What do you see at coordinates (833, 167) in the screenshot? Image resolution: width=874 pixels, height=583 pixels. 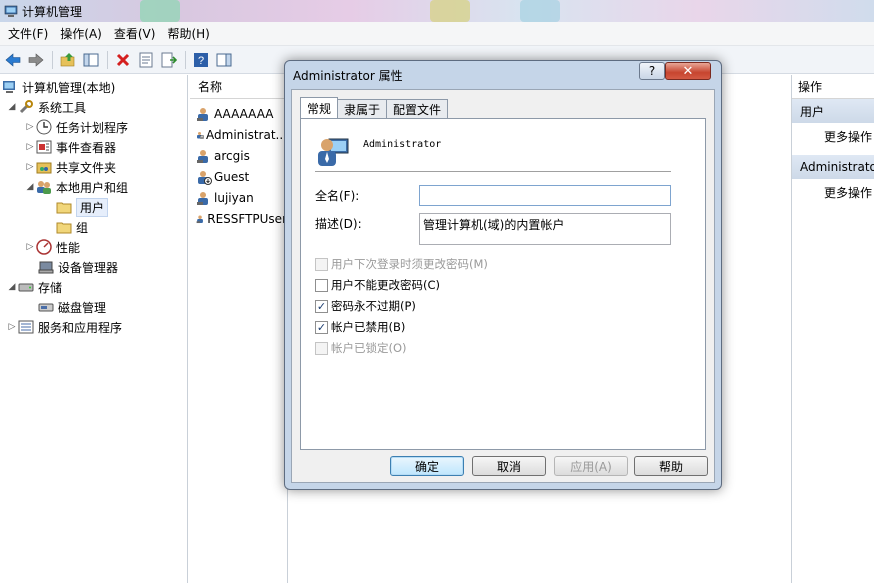 I see `actions-section-administrator: Administrator` at bounding box center [833, 167].